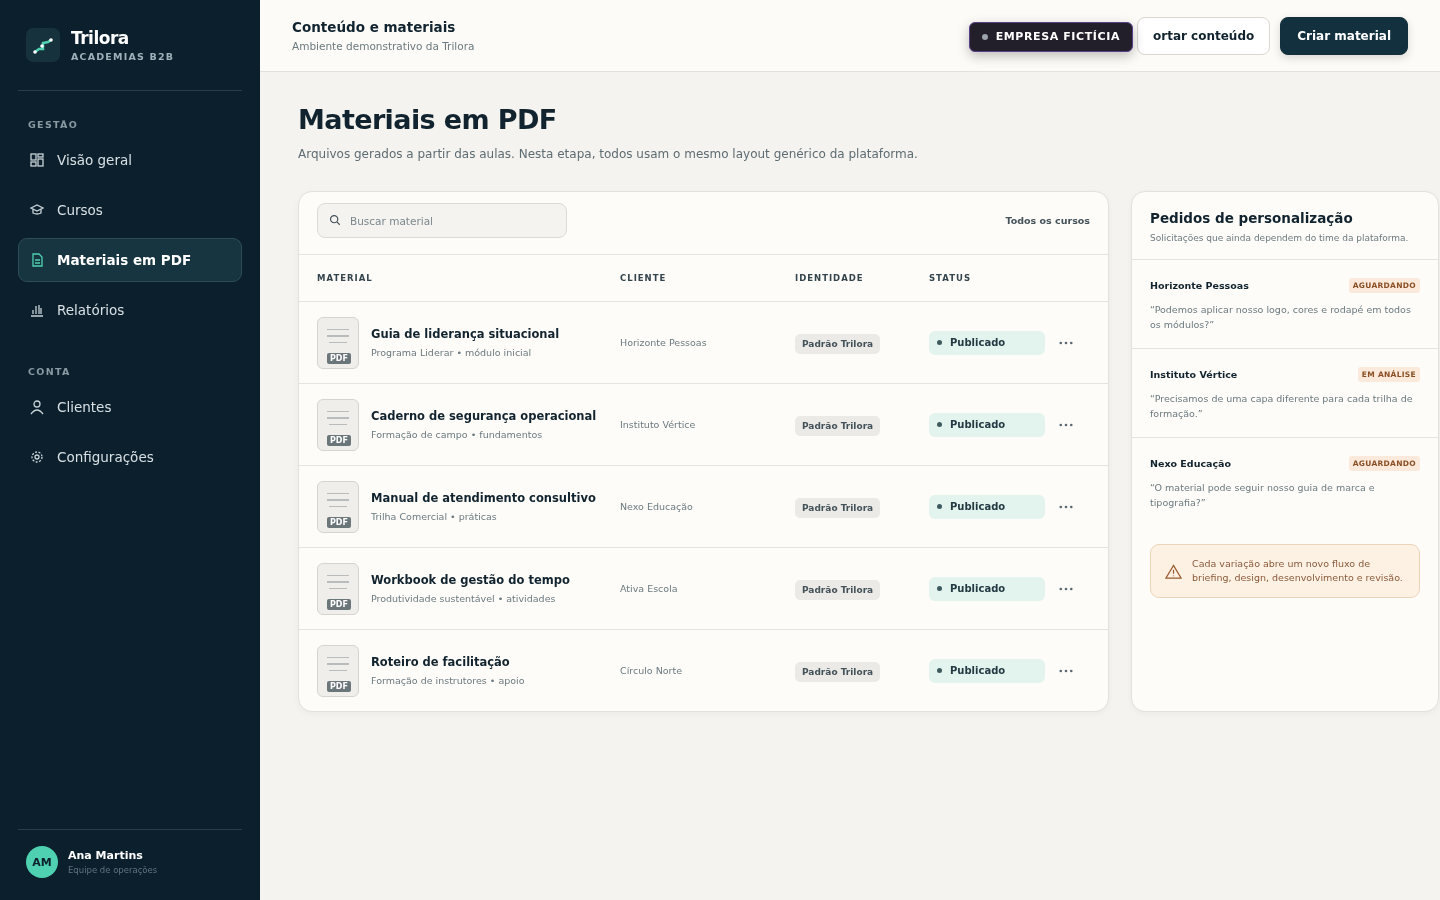 The height and width of the screenshot is (900, 1440). I want to click on logo-icon, so click(43, 45).